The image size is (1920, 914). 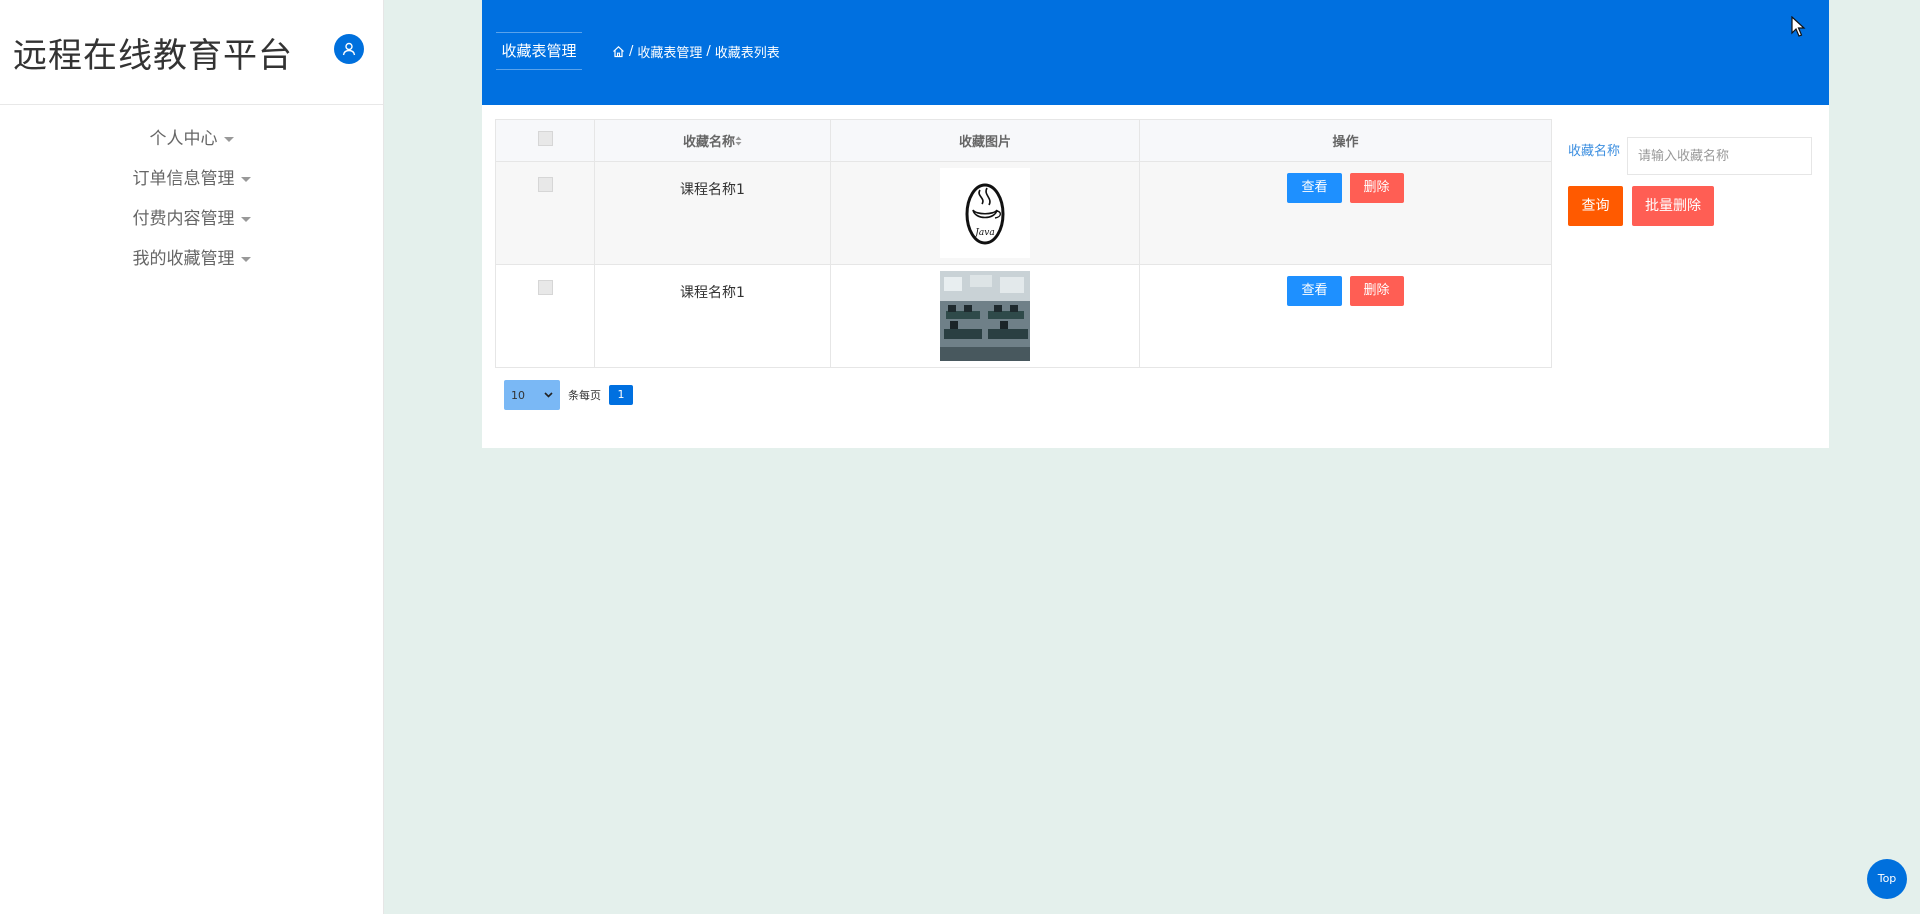 What do you see at coordinates (153, 56) in the screenshot?
I see `app-title: 远程在线教育平台` at bounding box center [153, 56].